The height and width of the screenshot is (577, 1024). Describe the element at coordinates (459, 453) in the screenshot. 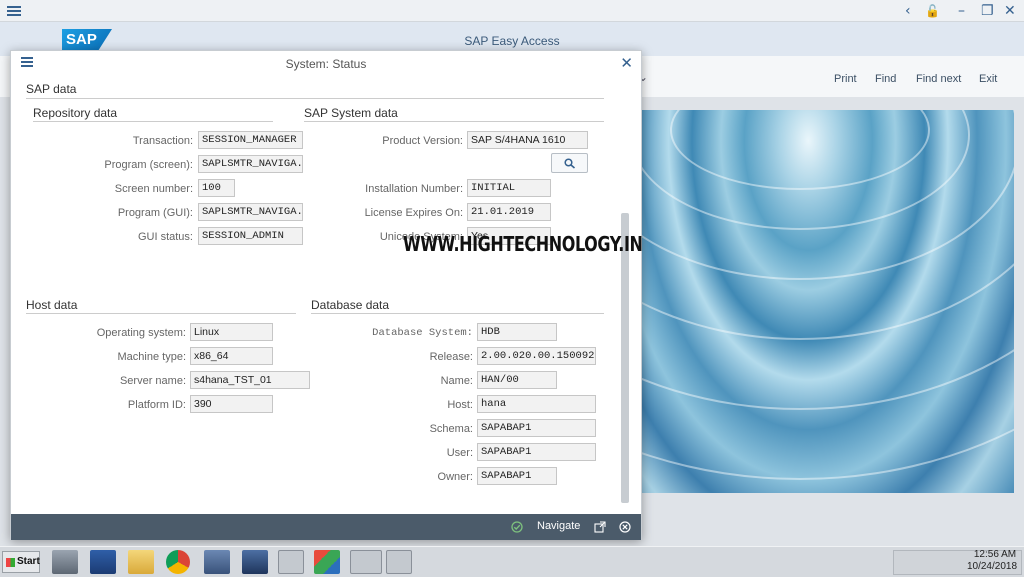

I see `field-label: User:` at that location.